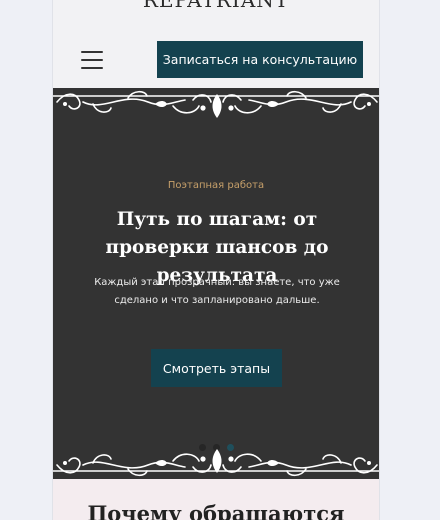 Image resolution: width=440 pixels, height=520 pixels. Describe the element at coordinates (260, 59) in the screenshot. I see `consultation-button: Записаться на консультацию` at that location.